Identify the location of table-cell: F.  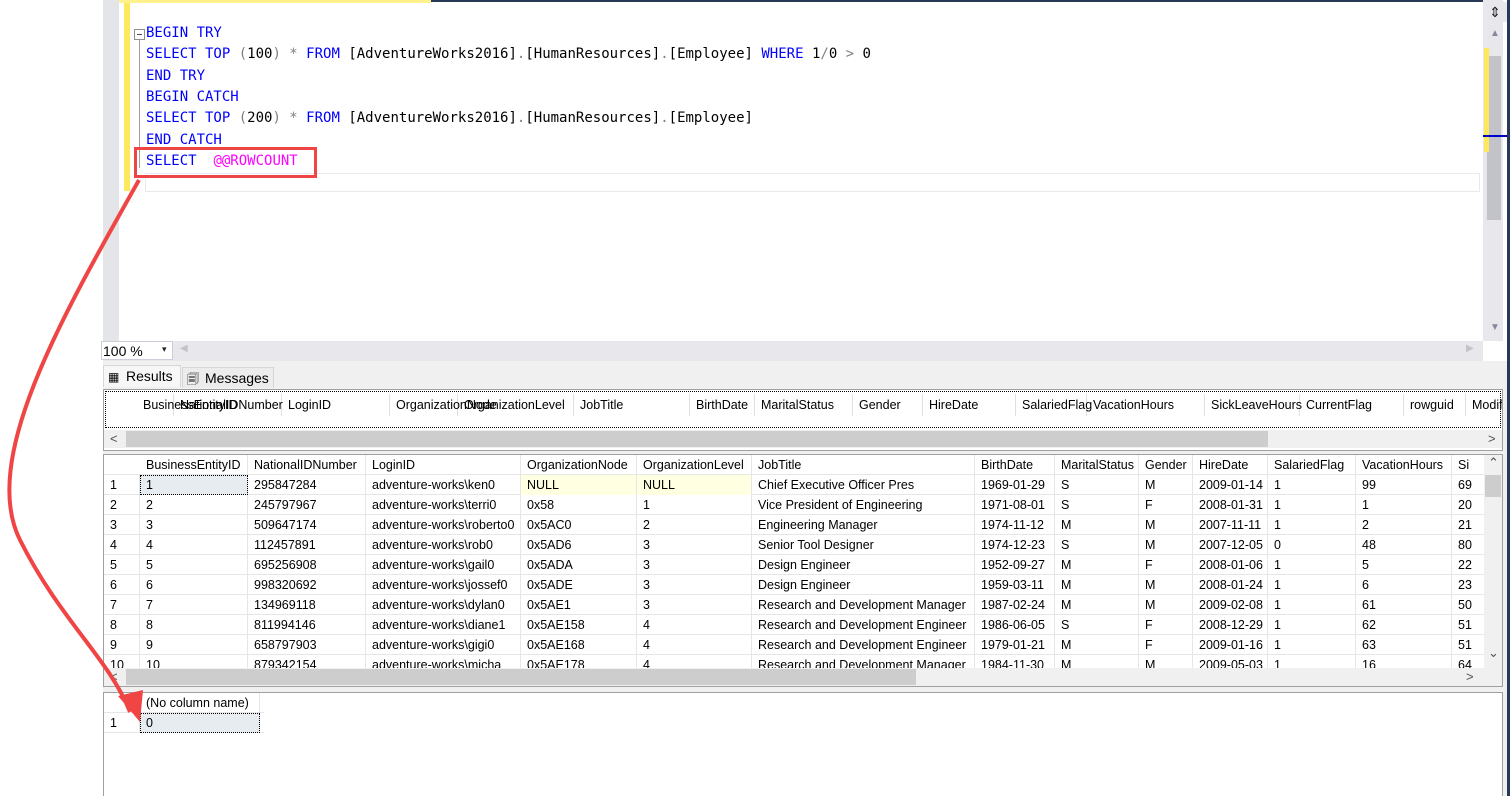
(1166, 645).